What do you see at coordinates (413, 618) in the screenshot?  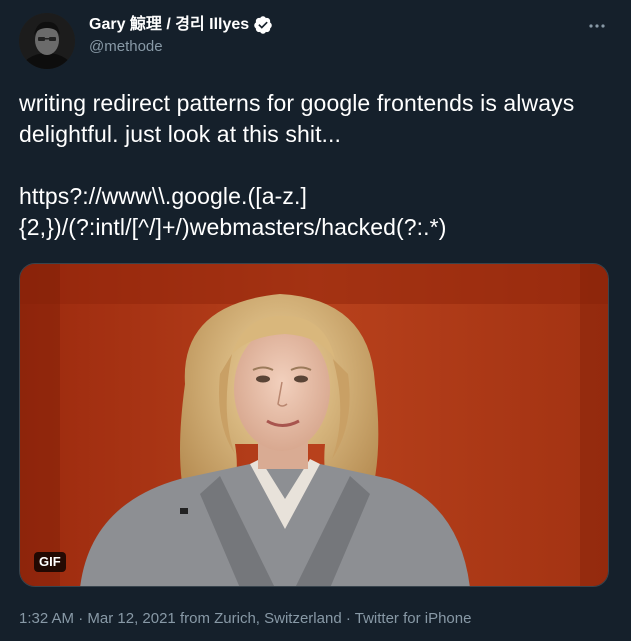 I see `tweet-source: Twitter for iPhone` at bounding box center [413, 618].